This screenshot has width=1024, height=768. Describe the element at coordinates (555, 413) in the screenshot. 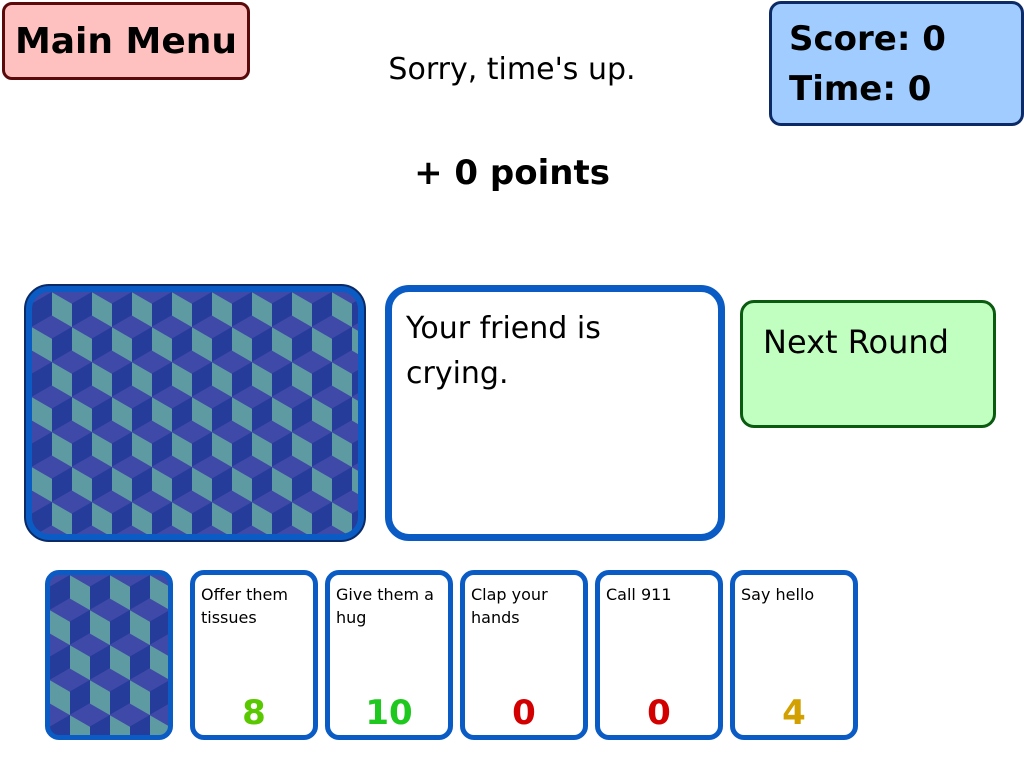

I see `prompt-card: Your friend is crying.` at that location.